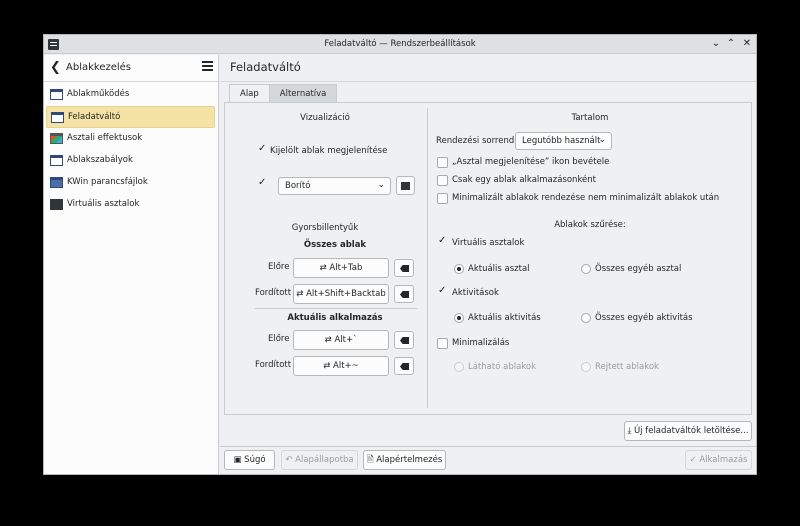 The image size is (800, 526). Describe the element at coordinates (279, 267) in the screenshot. I see `all-forward-label: Előre` at that location.